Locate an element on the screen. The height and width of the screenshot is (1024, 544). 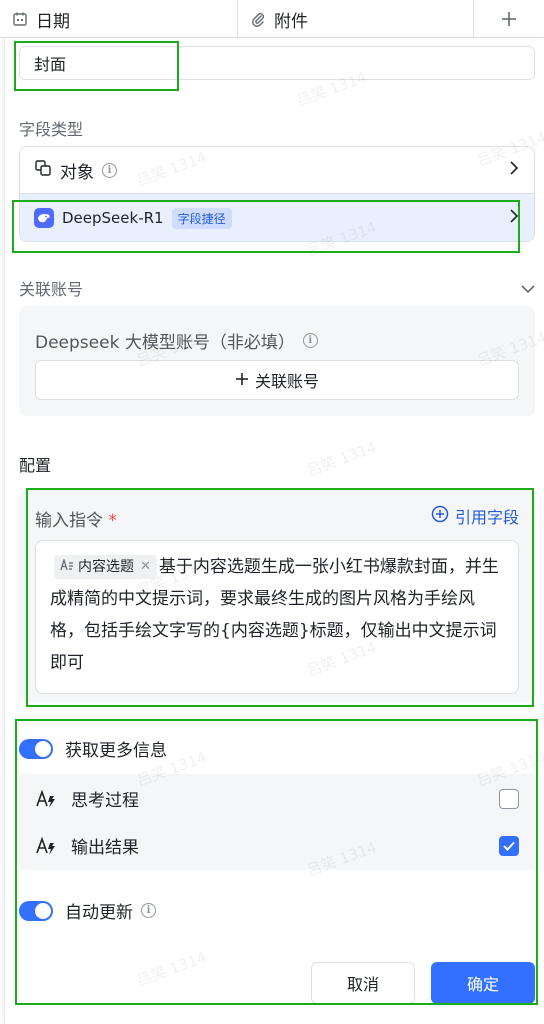
more-info-toggle is located at coordinates (36, 748).